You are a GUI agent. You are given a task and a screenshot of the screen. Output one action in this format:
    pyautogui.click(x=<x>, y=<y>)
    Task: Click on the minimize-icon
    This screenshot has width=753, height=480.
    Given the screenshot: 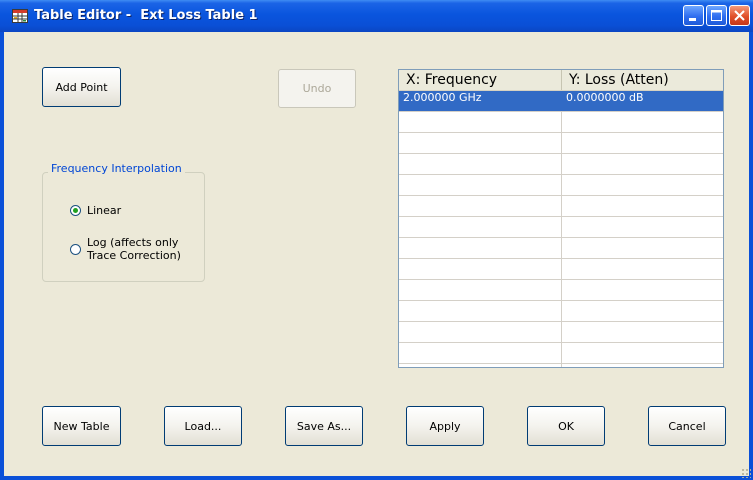 What is the action you would take?
    pyautogui.click(x=692, y=19)
    